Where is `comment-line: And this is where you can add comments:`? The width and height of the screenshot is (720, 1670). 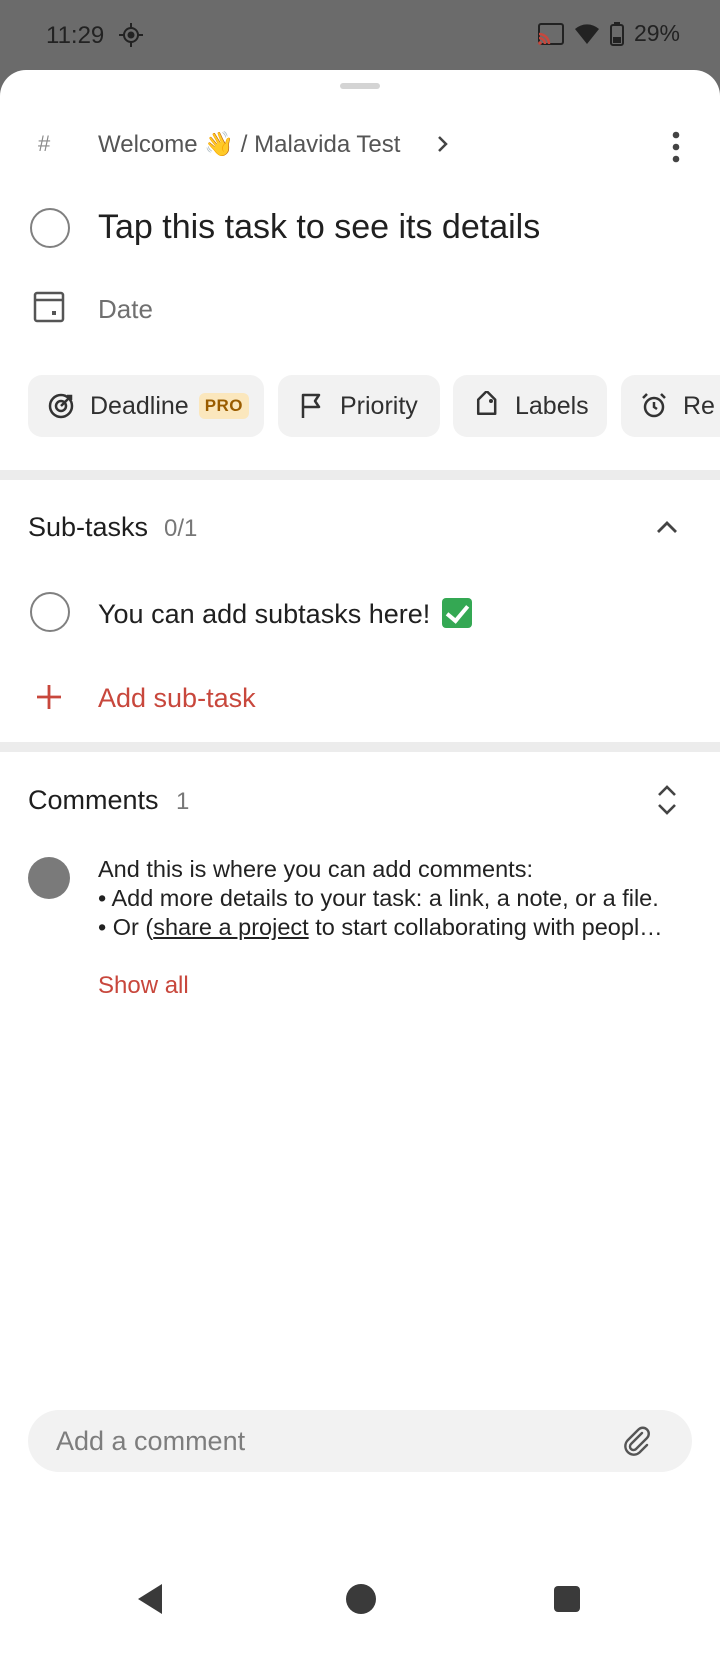 comment-line: And this is where you can add comments: is located at coordinates (315, 869).